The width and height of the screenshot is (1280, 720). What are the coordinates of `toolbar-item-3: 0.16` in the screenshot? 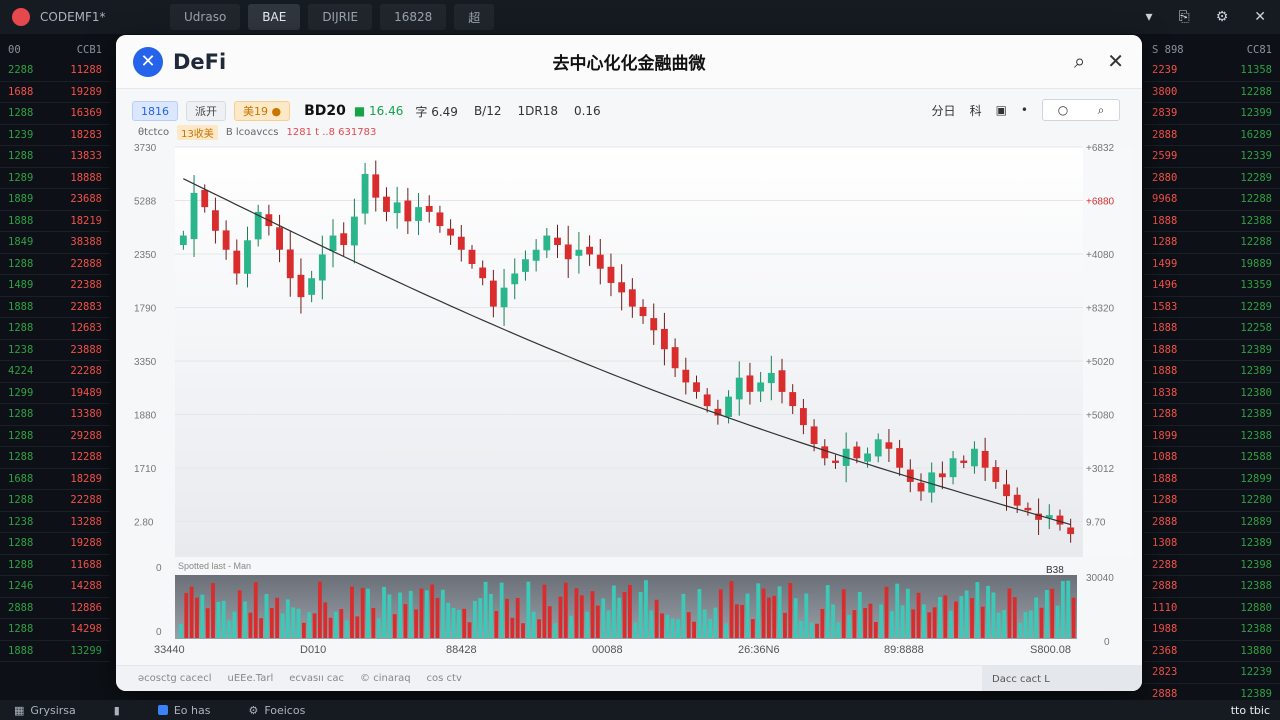 It's located at (587, 111).